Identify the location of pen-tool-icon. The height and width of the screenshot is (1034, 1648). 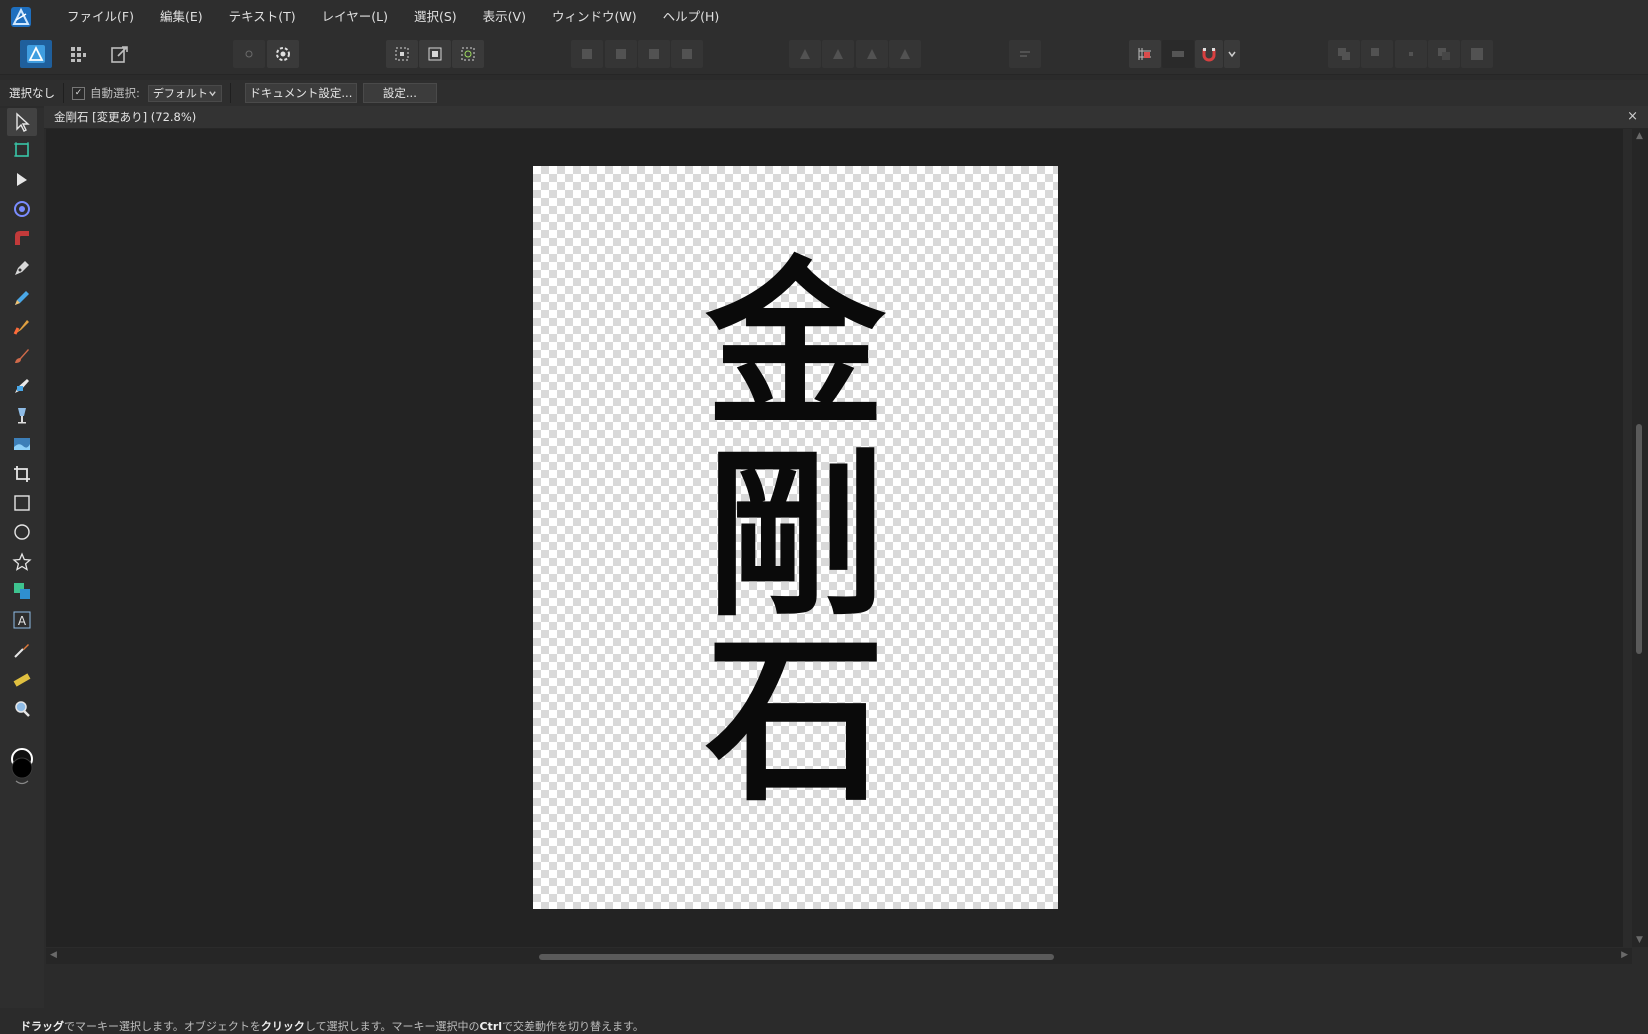
(22, 268).